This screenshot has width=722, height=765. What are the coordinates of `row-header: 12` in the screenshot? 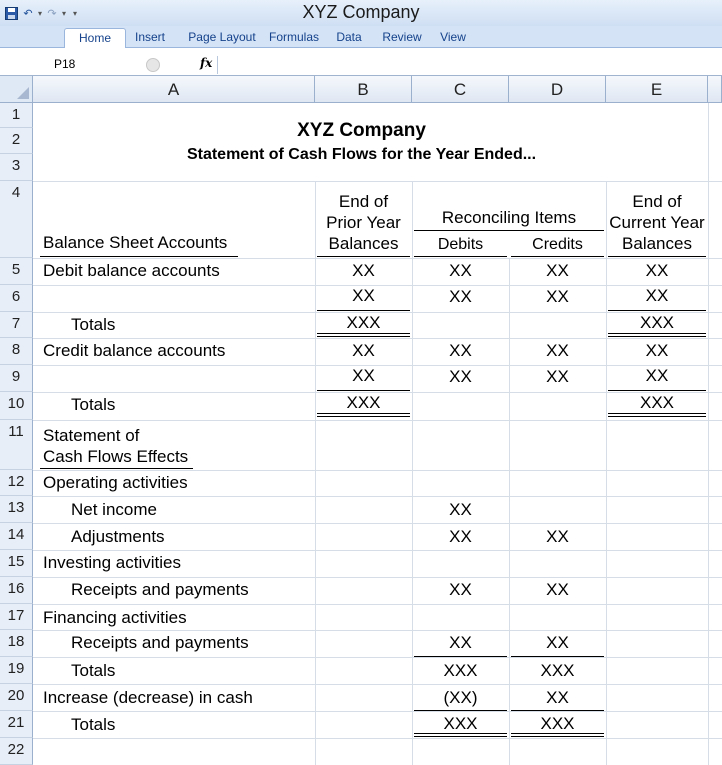 It's located at (16, 483).